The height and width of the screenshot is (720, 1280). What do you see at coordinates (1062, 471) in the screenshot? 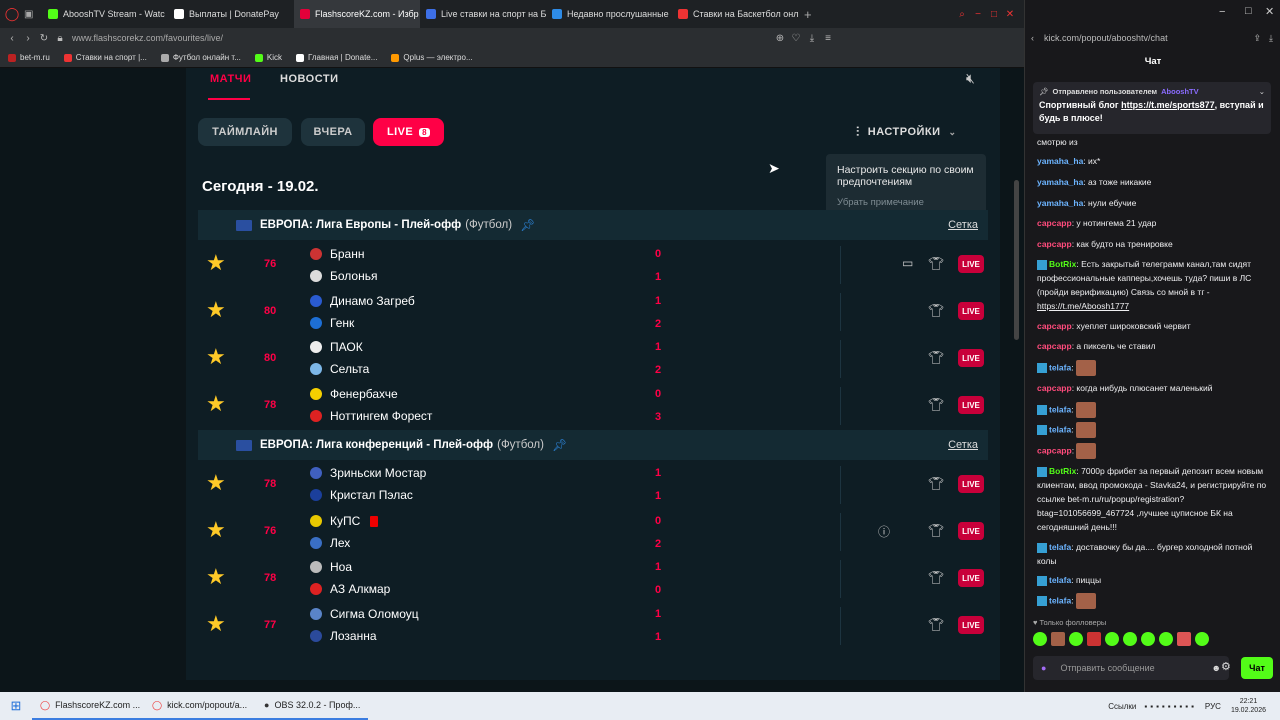
I see `message-username: BotRix` at bounding box center [1062, 471].